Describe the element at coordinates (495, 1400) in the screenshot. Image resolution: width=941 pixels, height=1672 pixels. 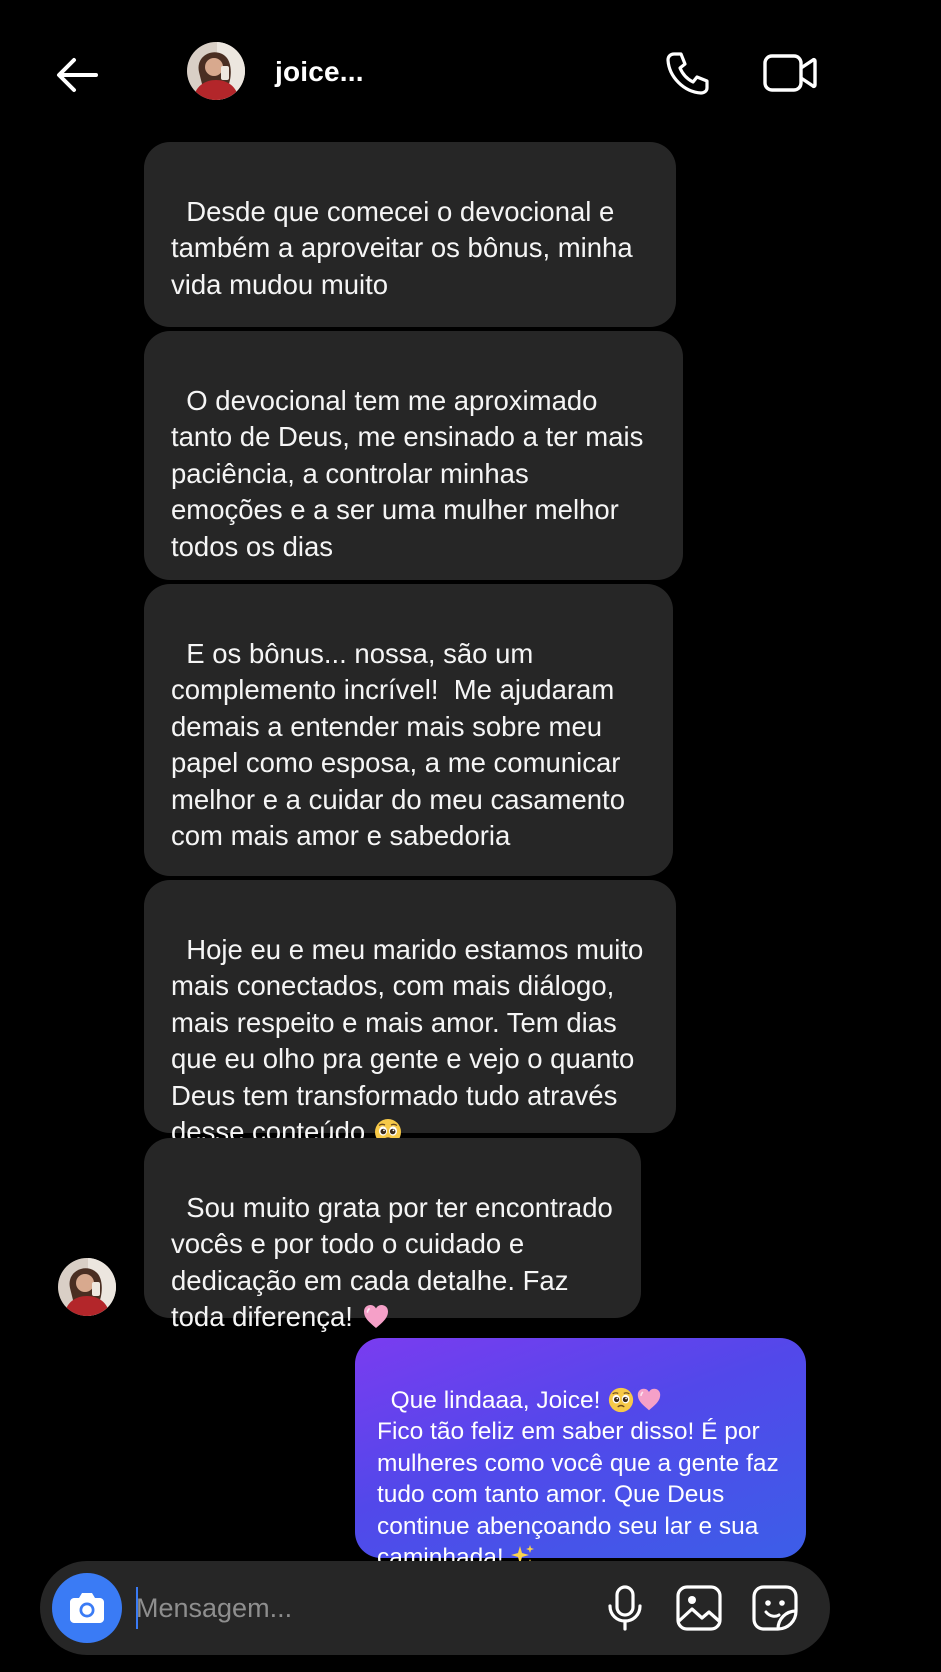
I see `message-first-line: Que lindaaa, Joice!` at that location.